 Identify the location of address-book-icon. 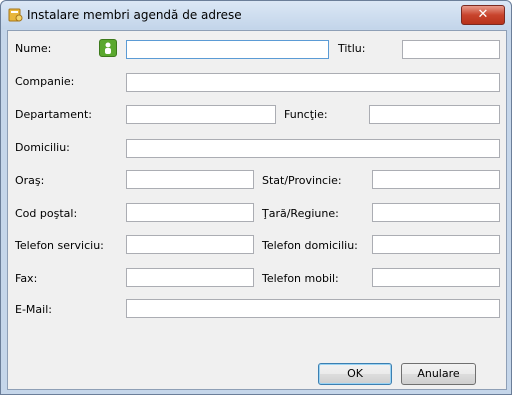
(15, 15).